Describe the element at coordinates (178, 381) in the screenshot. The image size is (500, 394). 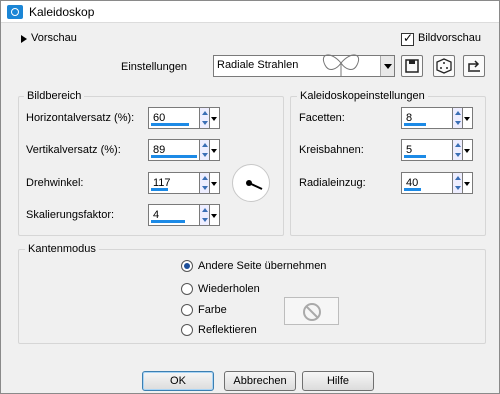
I see `ok-button: OK` at that location.